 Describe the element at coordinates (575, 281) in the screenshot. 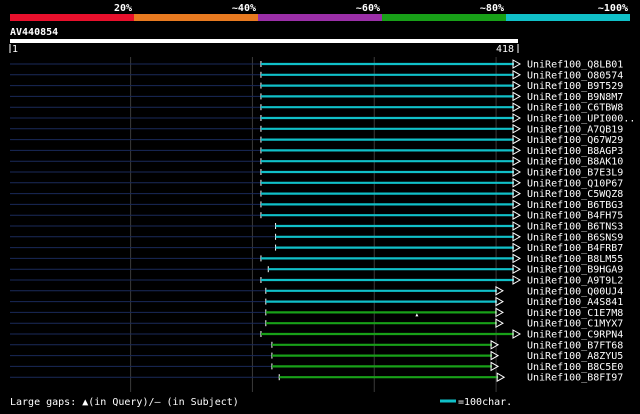

I see `hit-label: UniRef100_A9T9L2` at that location.